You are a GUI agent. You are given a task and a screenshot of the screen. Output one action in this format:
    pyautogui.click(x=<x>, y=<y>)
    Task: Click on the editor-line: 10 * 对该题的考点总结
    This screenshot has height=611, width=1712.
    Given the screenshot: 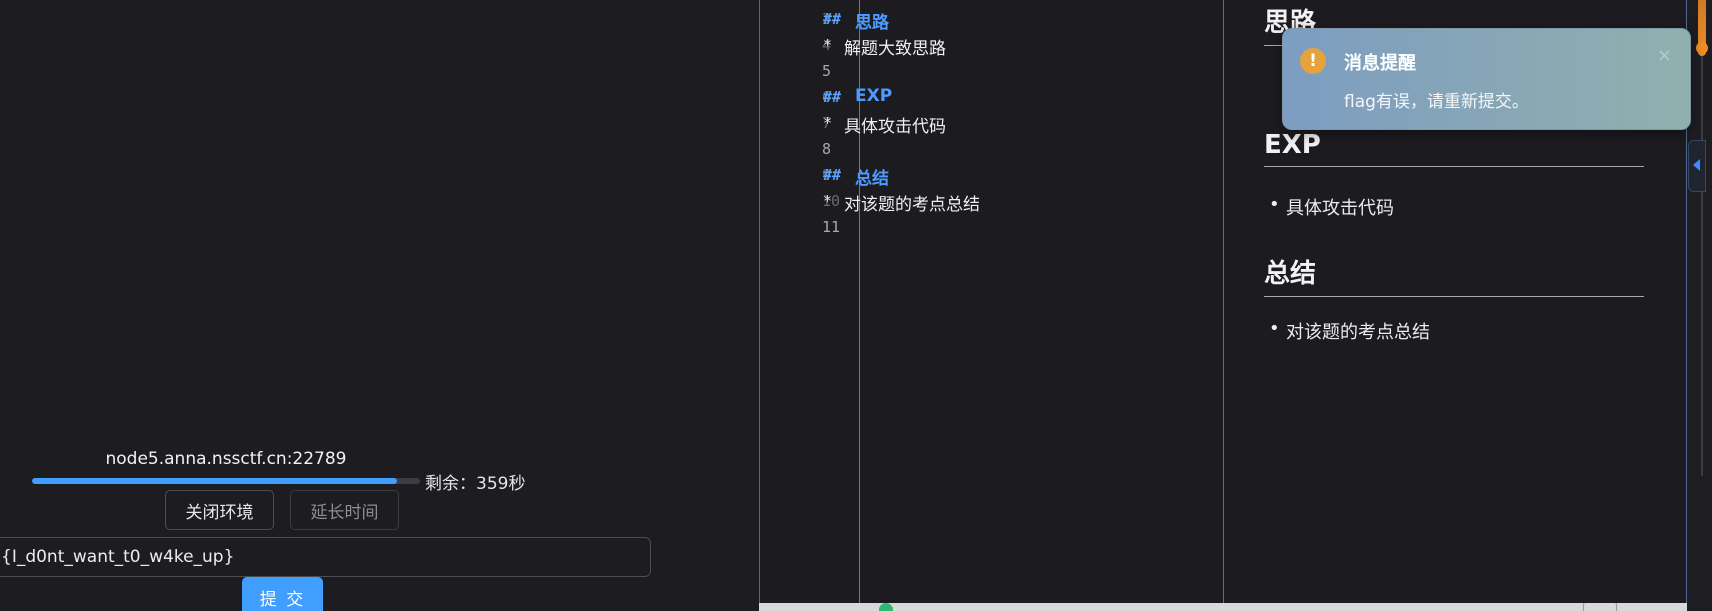 What is the action you would take?
    pyautogui.click(x=990, y=202)
    